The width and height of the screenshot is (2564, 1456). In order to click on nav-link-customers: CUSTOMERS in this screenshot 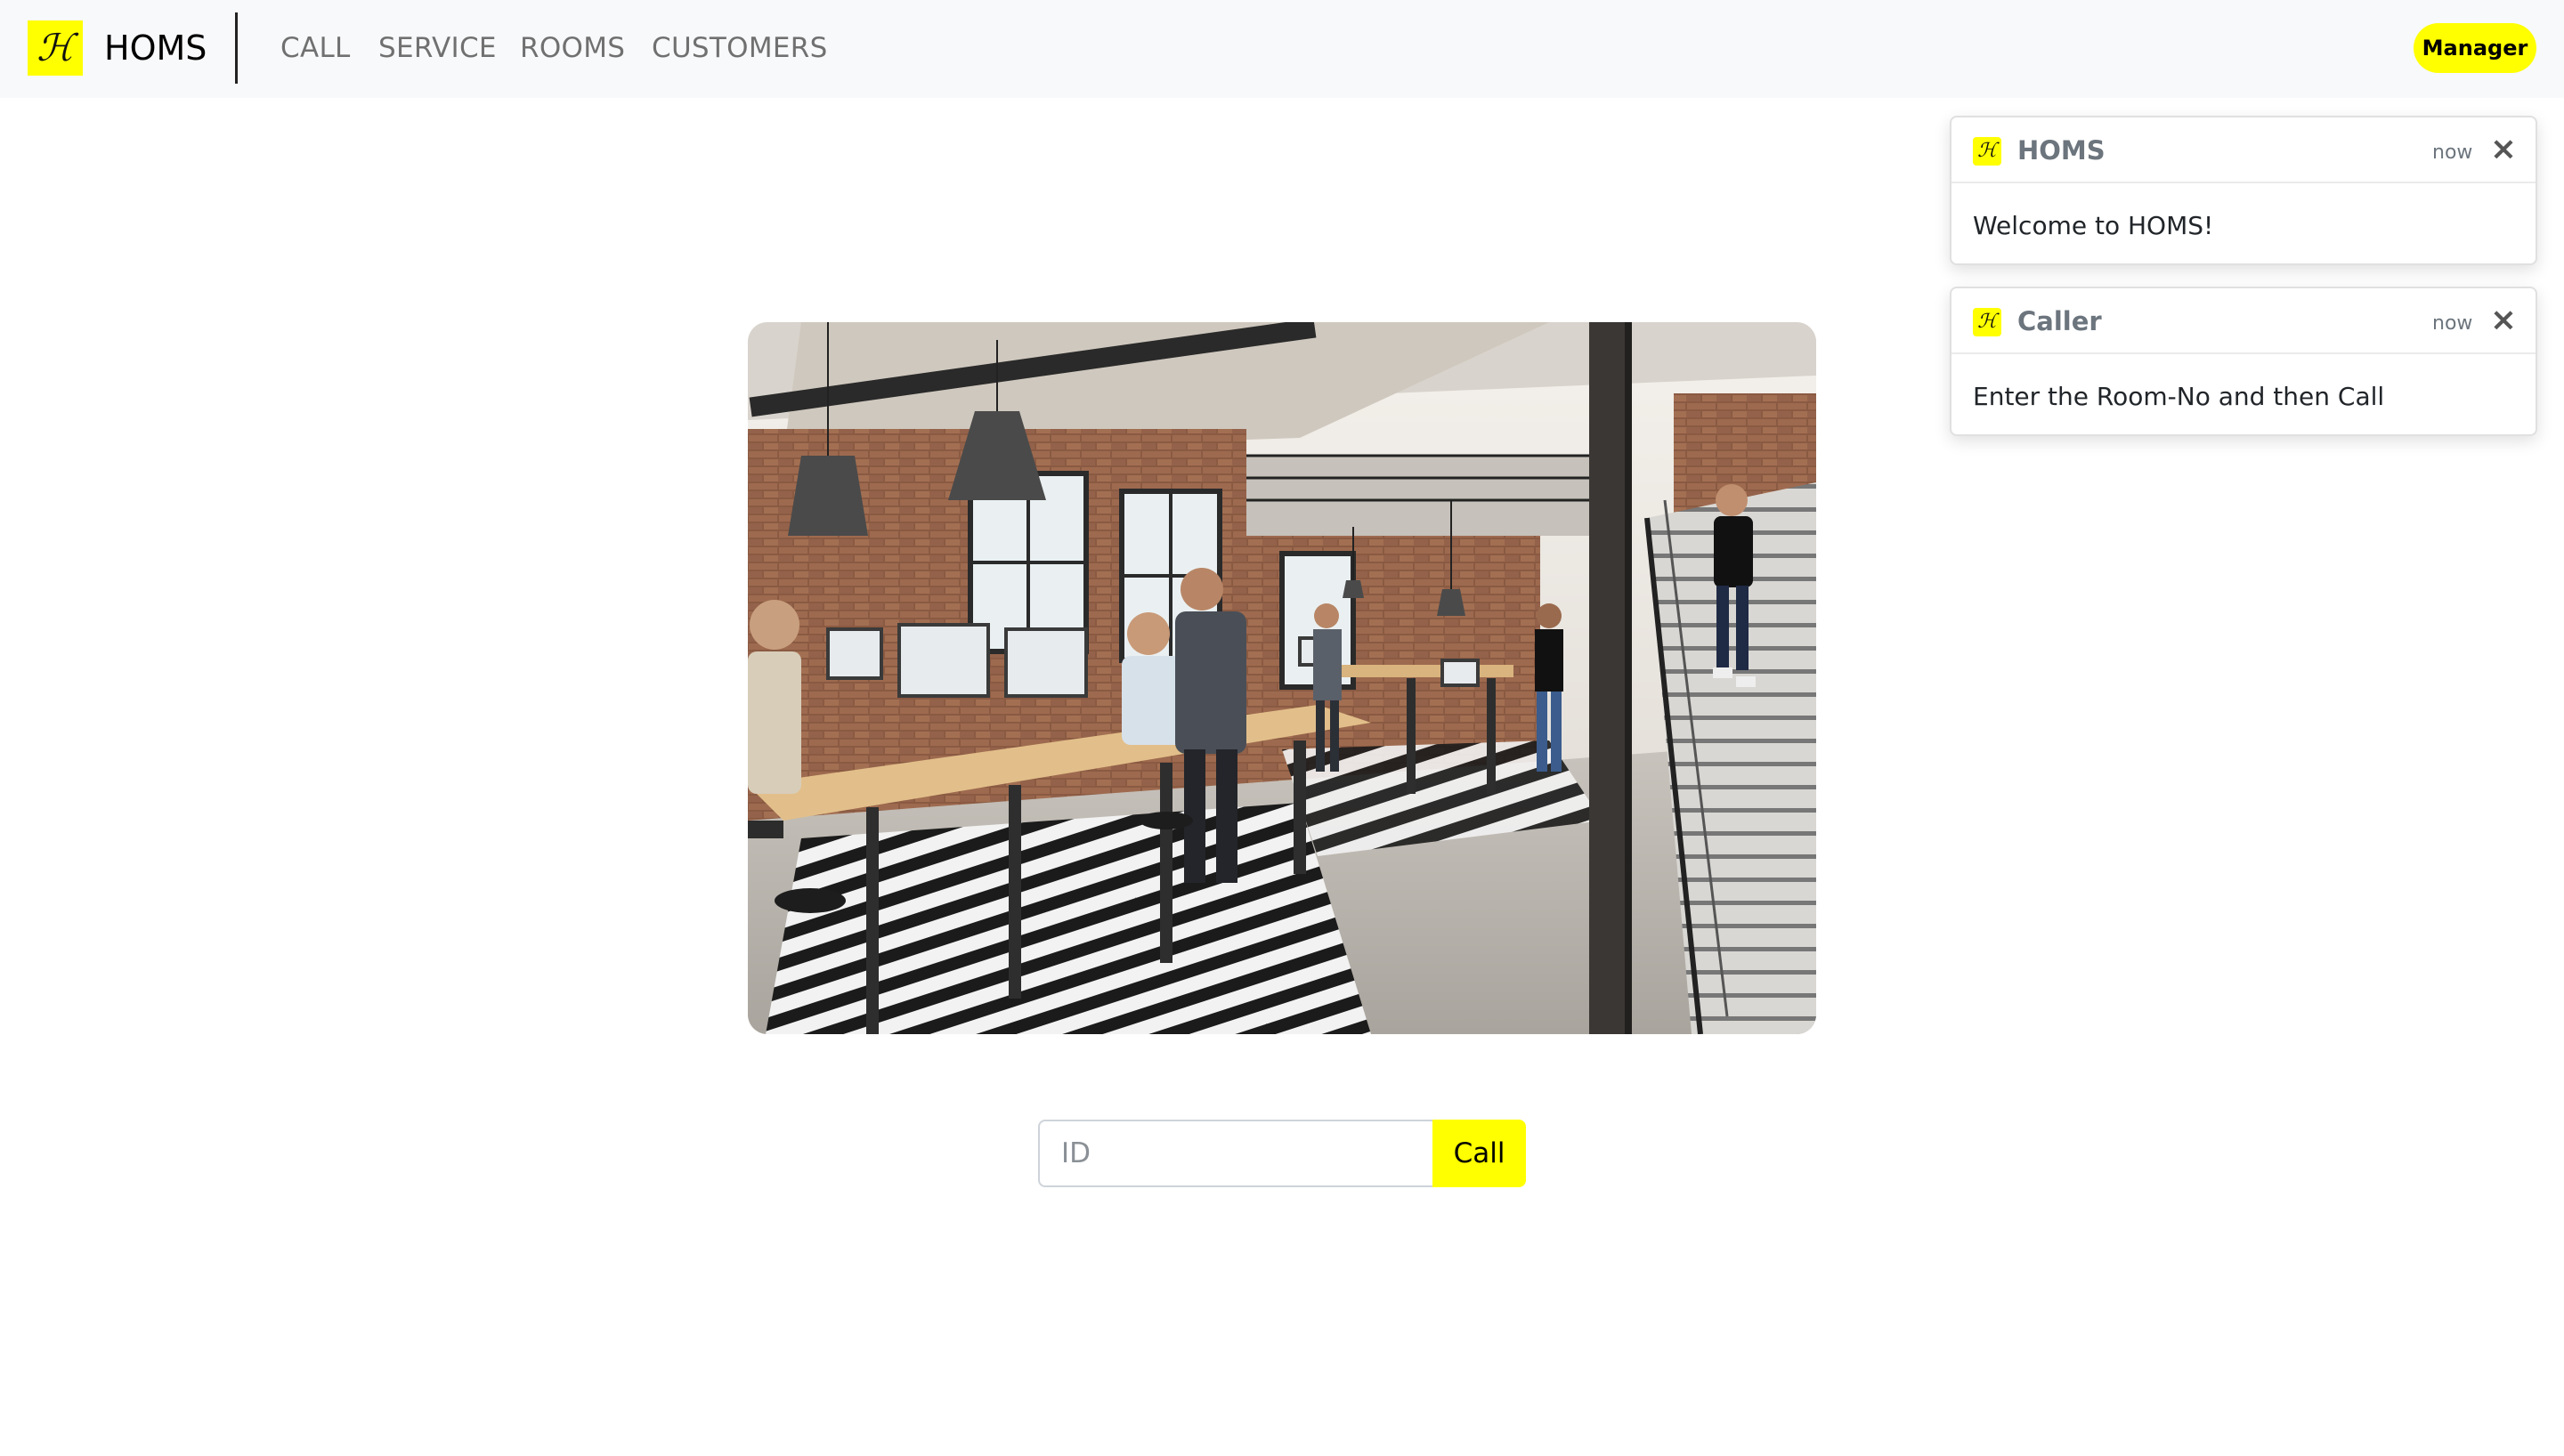, I will do `click(740, 48)`.